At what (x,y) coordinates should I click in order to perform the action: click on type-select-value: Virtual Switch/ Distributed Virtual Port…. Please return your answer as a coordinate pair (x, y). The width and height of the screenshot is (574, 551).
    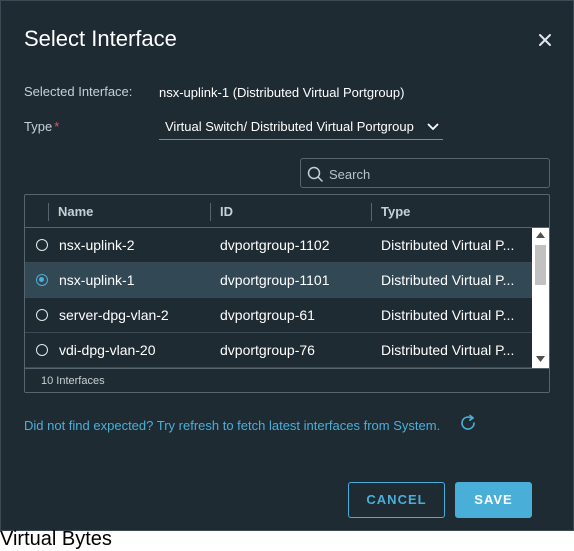
    Looking at the image, I should click on (289, 126).